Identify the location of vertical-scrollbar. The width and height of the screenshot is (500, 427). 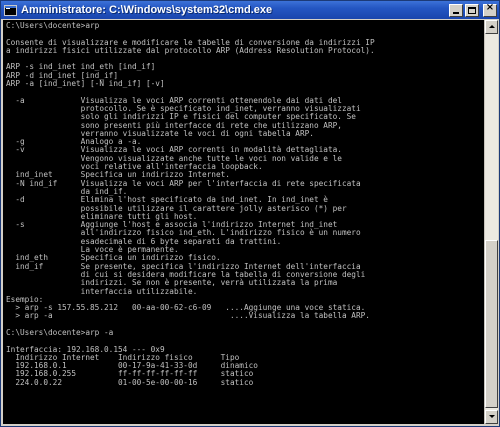
(491, 222).